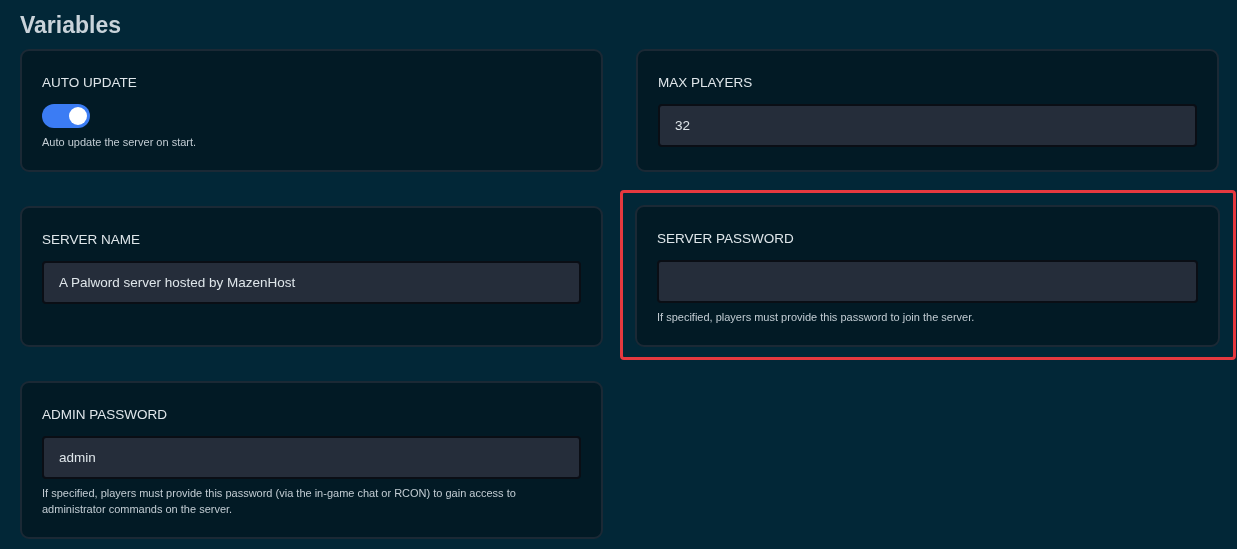 This screenshot has height=549, width=1237. Describe the element at coordinates (725, 238) in the screenshot. I see `field-label: SERVER PASSWORD` at that location.